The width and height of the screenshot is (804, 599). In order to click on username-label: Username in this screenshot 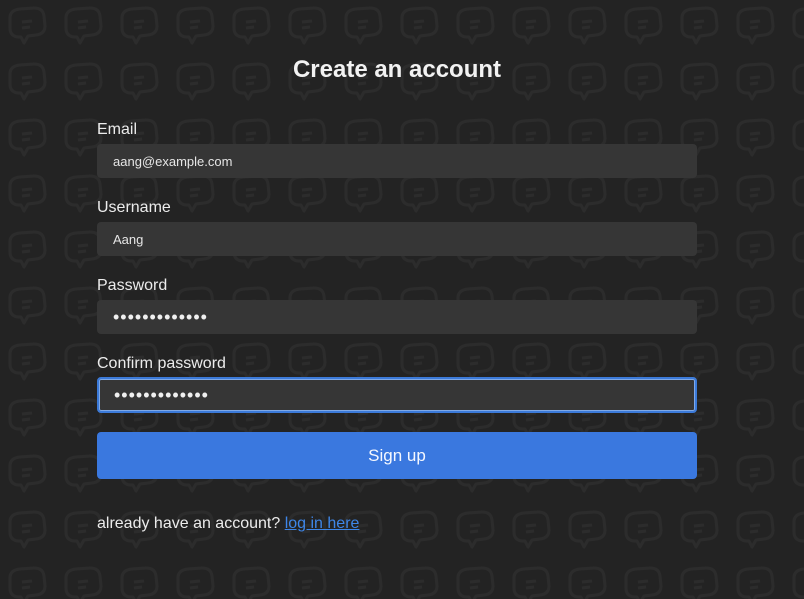, I will do `click(134, 207)`.